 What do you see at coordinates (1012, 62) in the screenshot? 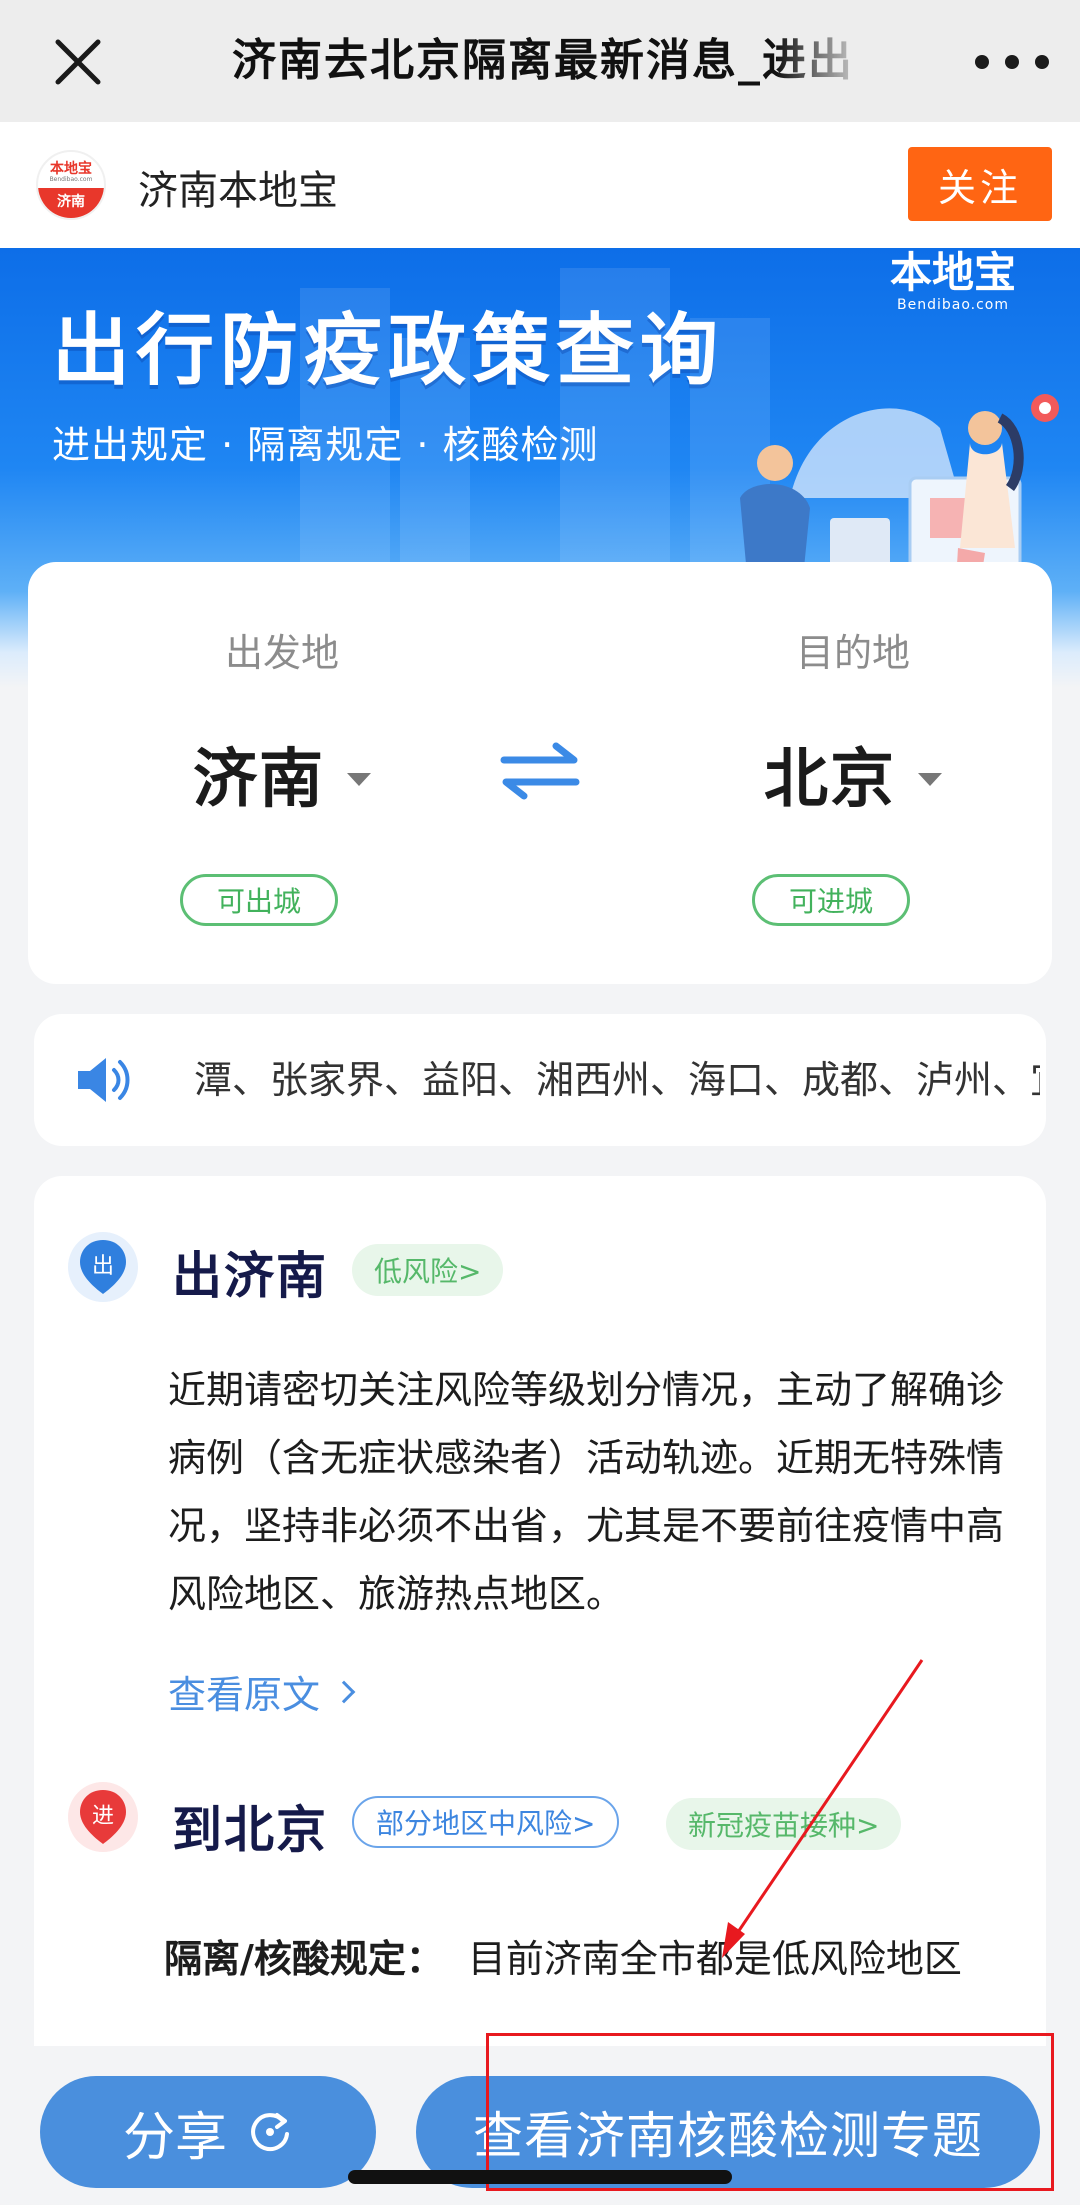
I see `more-dots-icon` at bounding box center [1012, 62].